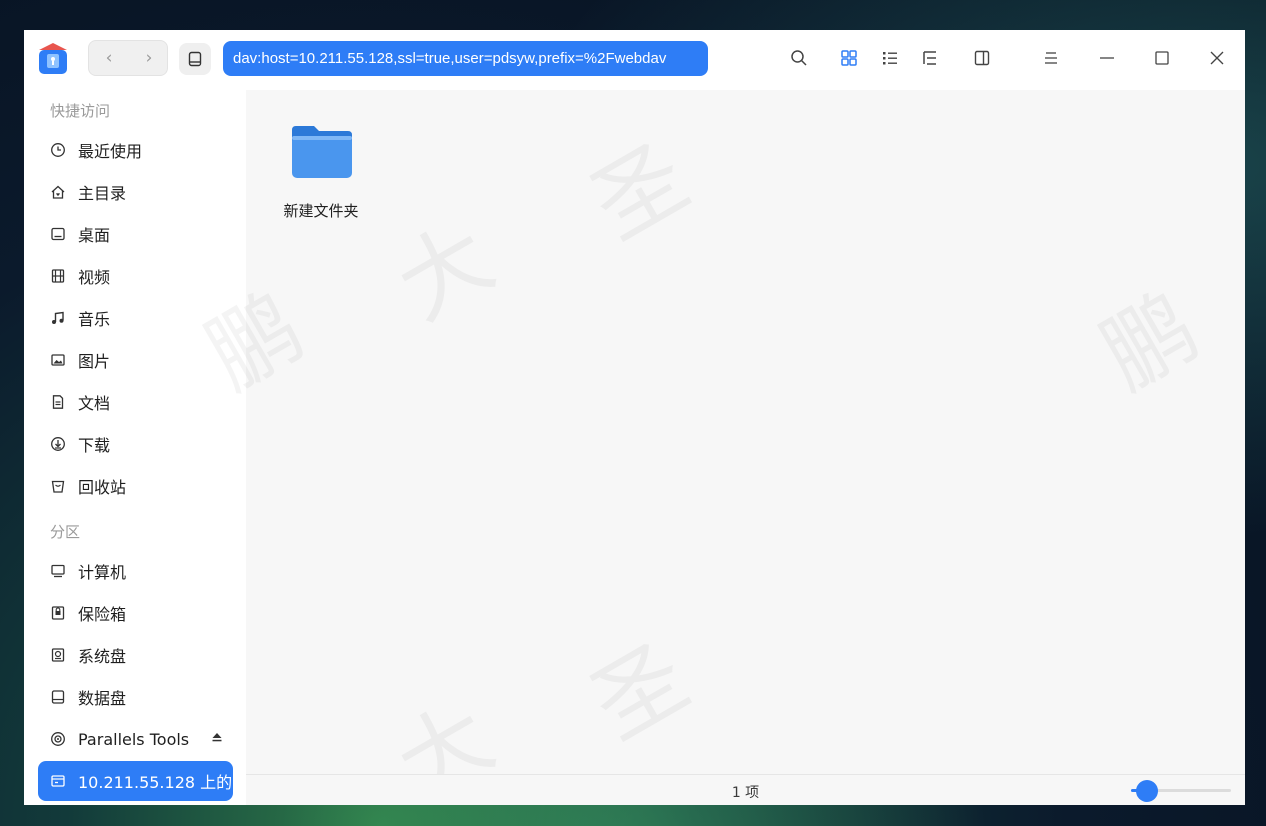 This screenshot has width=1266, height=826. I want to click on item-count: 1 项, so click(745, 793).